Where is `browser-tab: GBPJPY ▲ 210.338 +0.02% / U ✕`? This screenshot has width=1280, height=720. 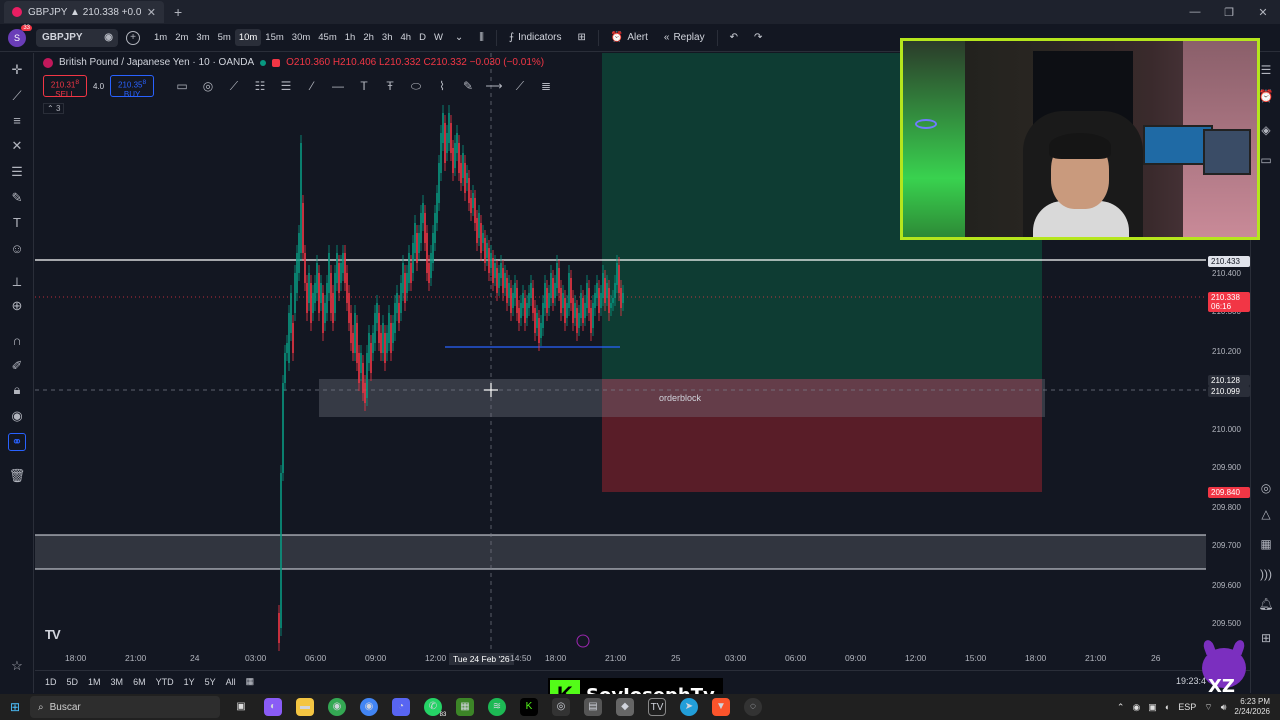
browser-tab: GBPJPY ▲ 210.338 +0.02% / U ✕ is located at coordinates (84, 12).